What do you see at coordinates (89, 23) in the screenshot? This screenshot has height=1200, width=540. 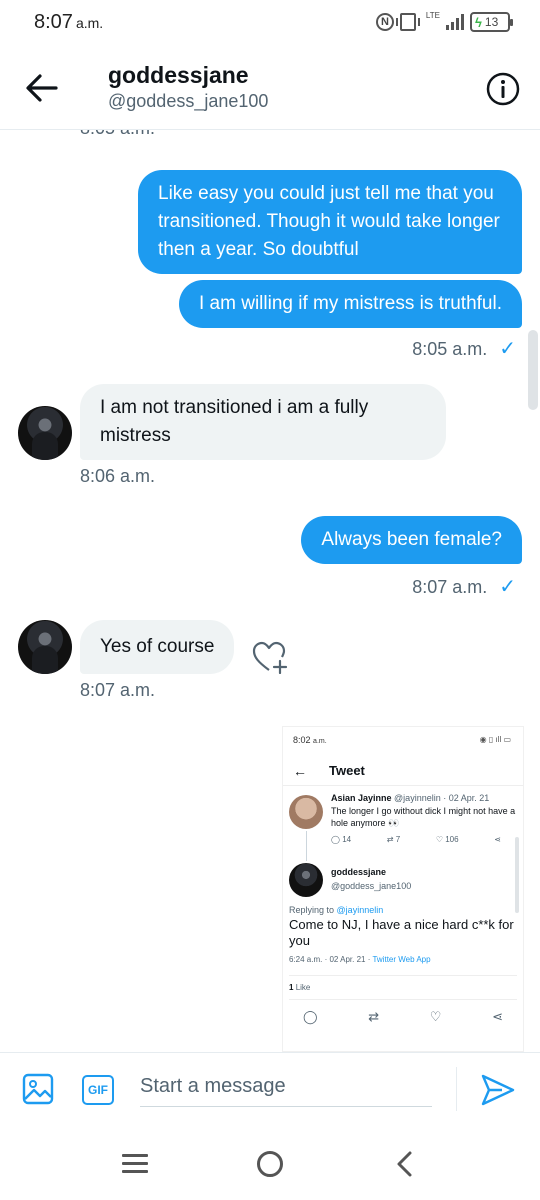 I see `status-ampm: a.m.` at bounding box center [89, 23].